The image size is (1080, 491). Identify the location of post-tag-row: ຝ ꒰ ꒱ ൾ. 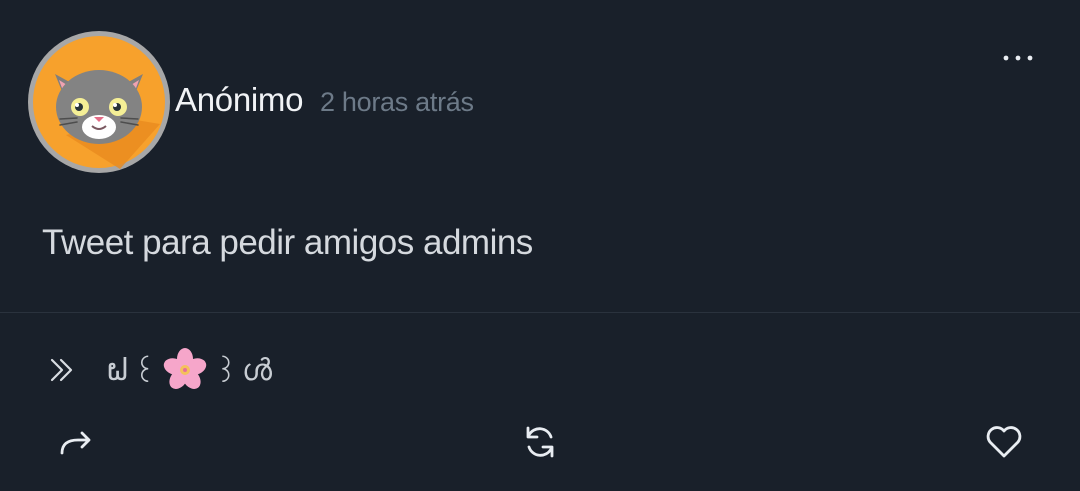
(160, 370).